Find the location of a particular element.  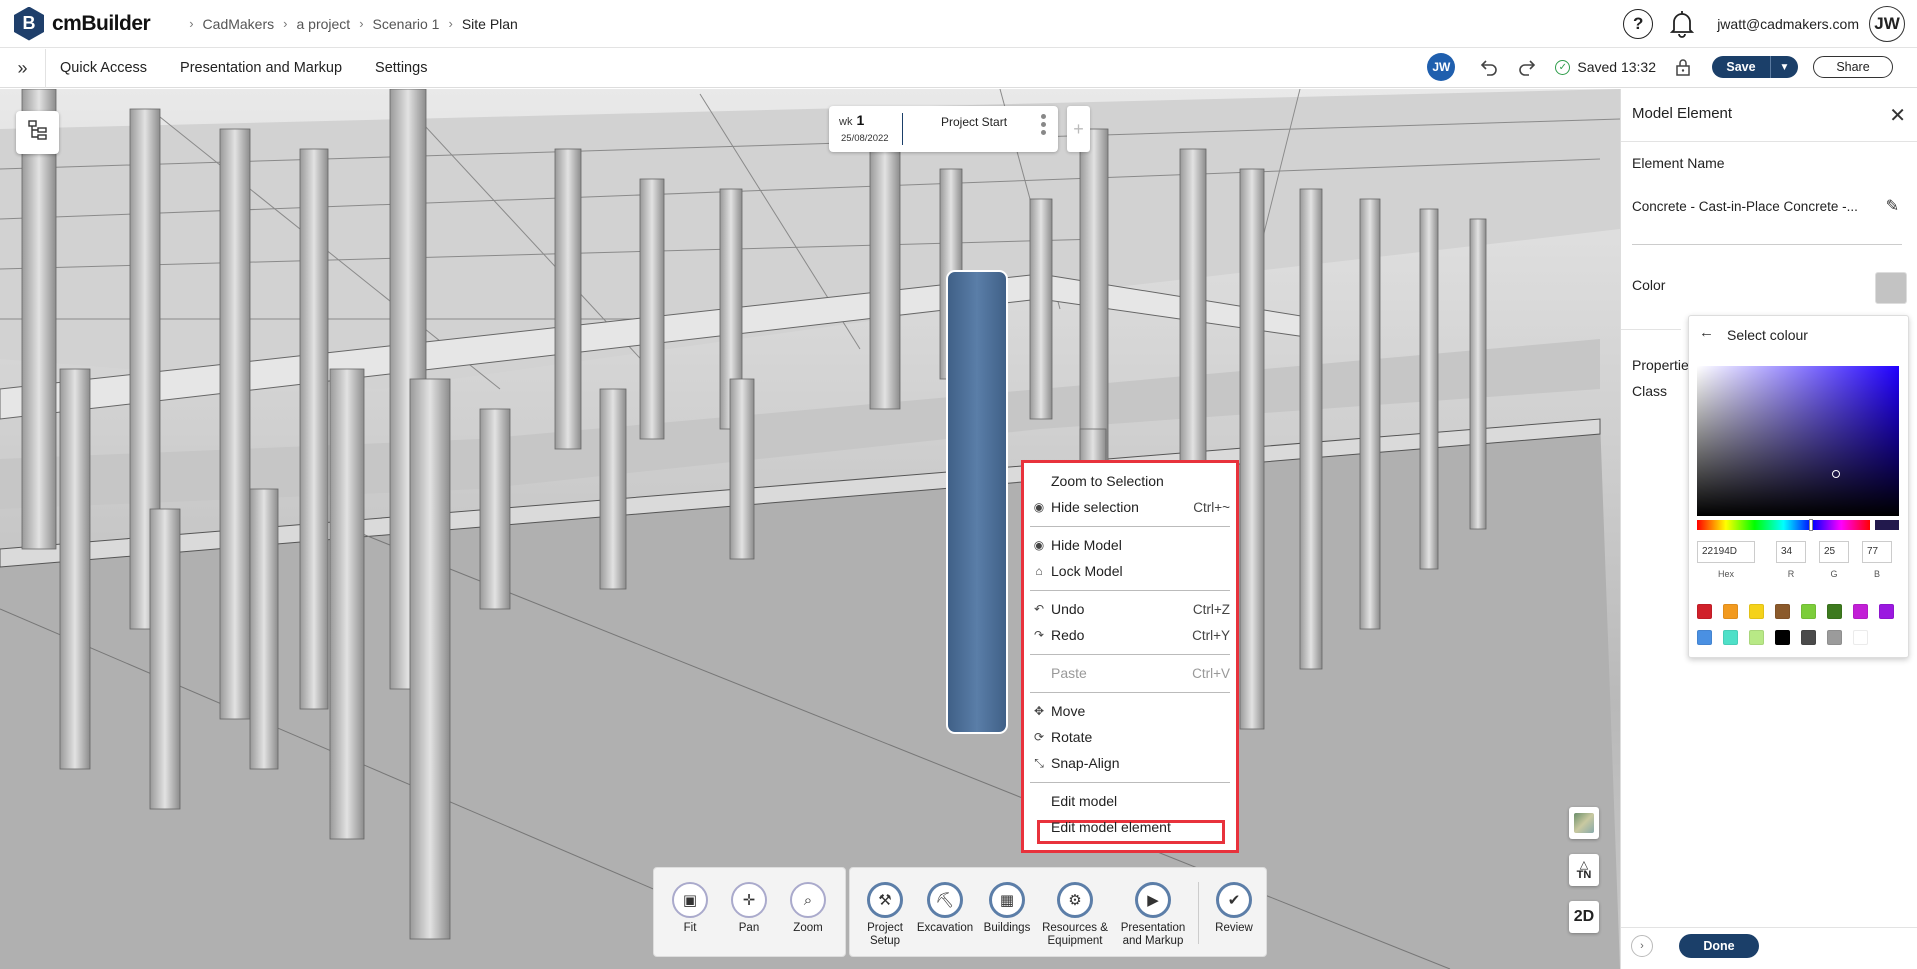

buildings-tool: ▦ Buildings is located at coordinates (1007, 908).